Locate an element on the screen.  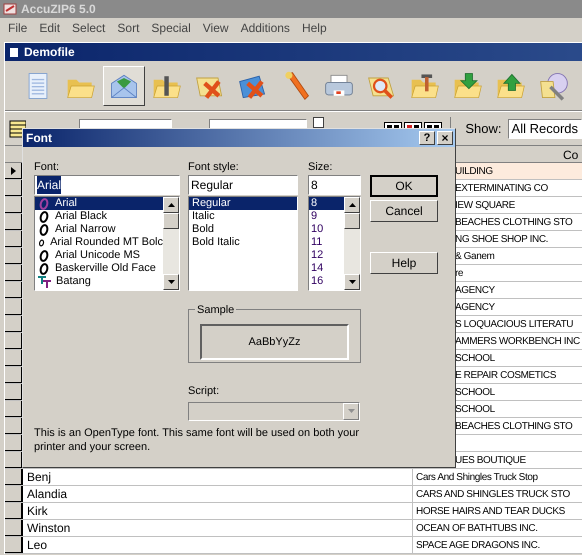
dialog-title: Font is located at coordinates (39, 138).